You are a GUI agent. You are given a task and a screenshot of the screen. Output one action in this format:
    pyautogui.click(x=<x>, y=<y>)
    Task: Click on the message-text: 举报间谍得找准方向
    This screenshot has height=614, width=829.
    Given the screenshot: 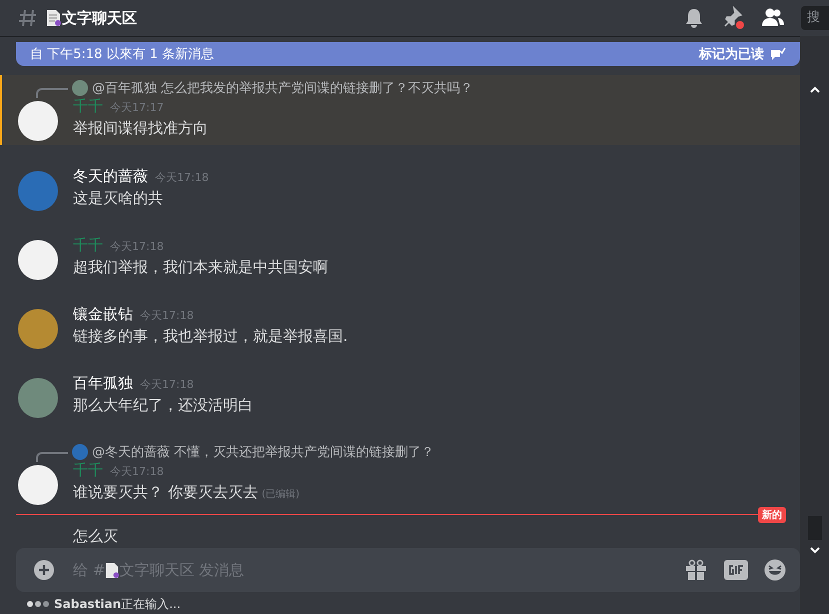 What is the action you would take?
    pyautogui.click(x=140, y=128)
    